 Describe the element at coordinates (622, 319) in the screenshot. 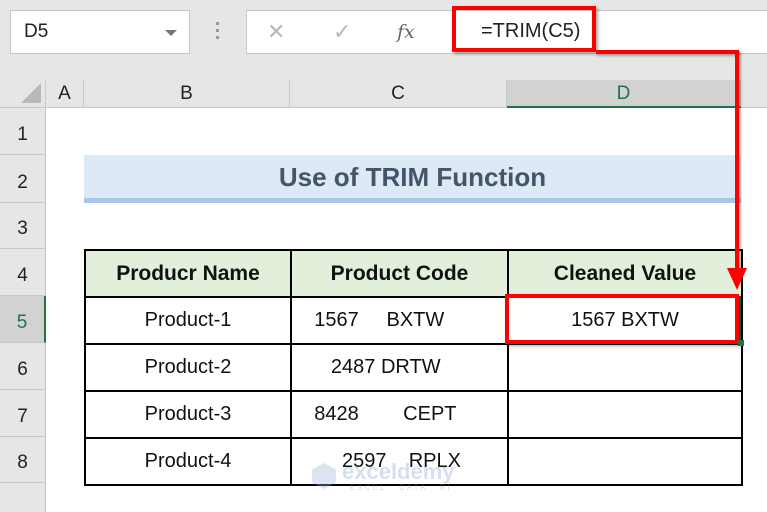

I see `highlight-box-result` at that location.